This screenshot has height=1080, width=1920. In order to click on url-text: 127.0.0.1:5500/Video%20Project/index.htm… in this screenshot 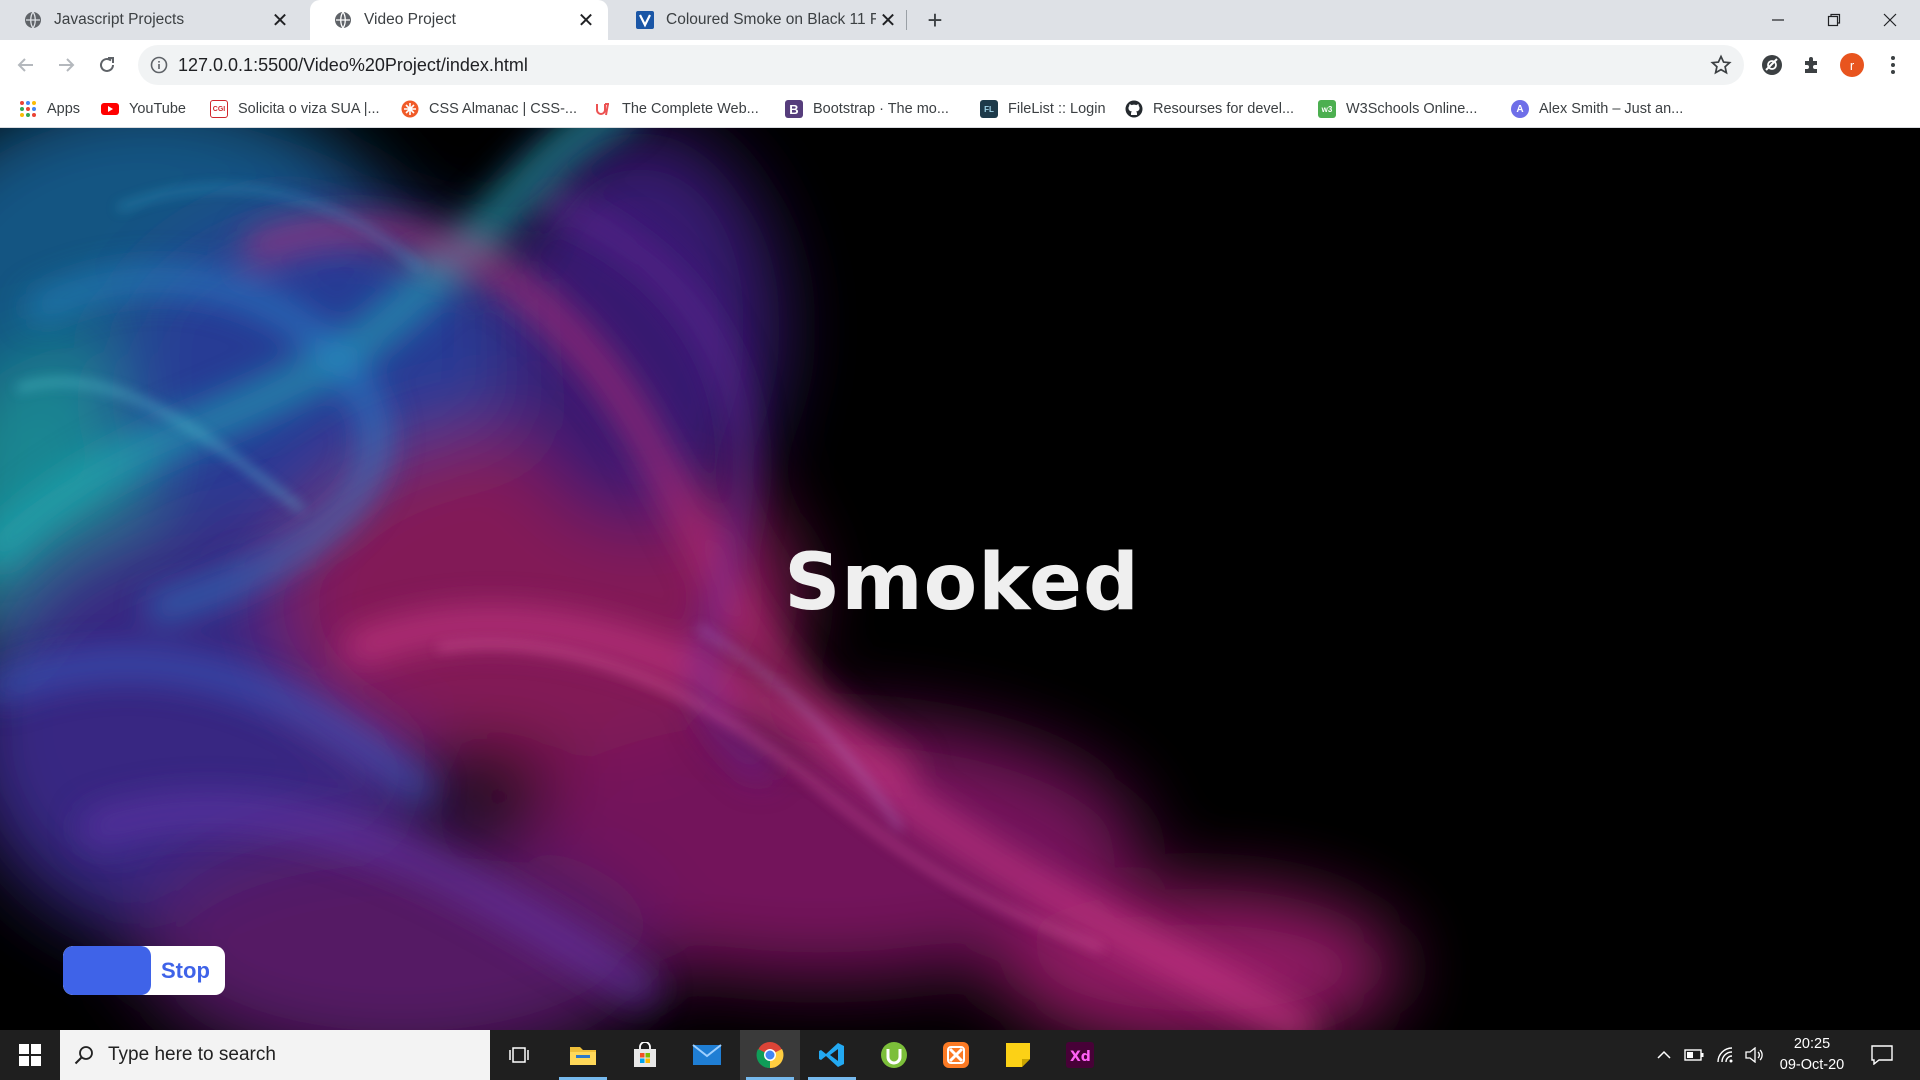, I will do `click(353, 65)`.